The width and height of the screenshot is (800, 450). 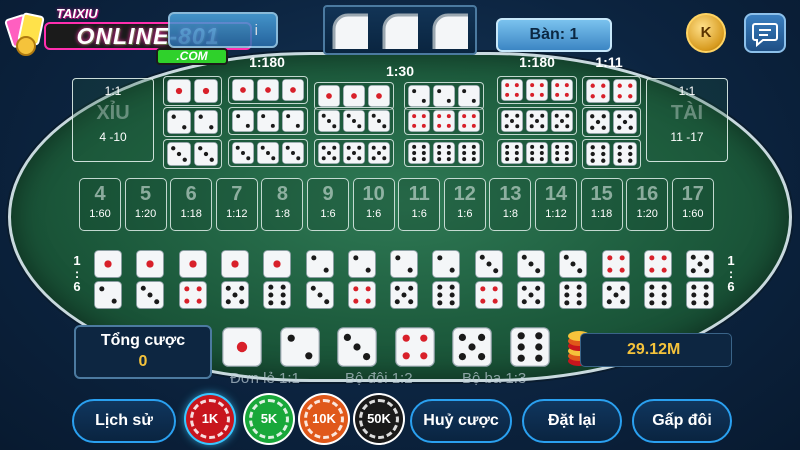 I want to click on bet-total-16: 16 1:20, so click(x=647, y=204).